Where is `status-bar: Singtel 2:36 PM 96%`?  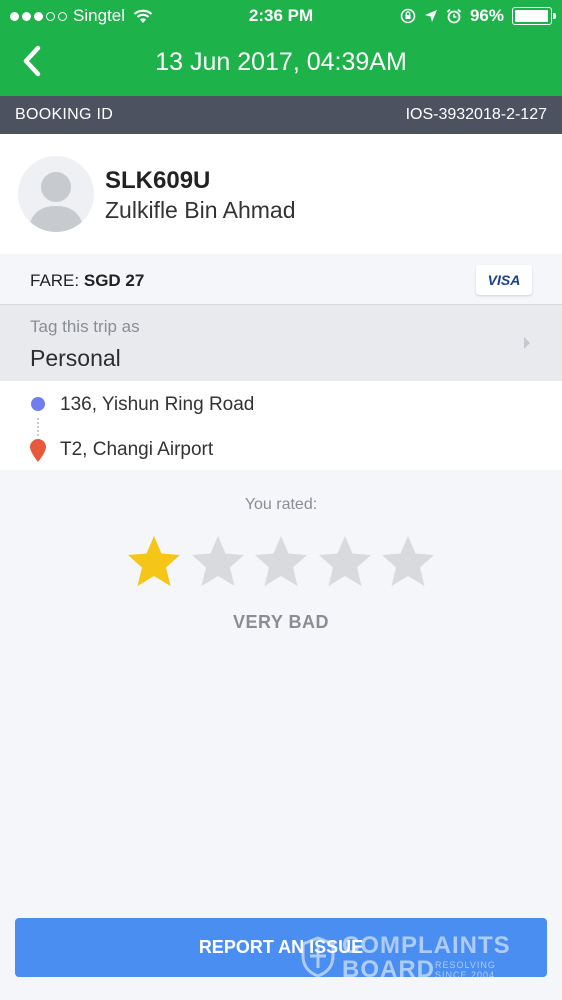 status-bar: Singtel 2:36 PM 96% is located at coordinates (281, 16).